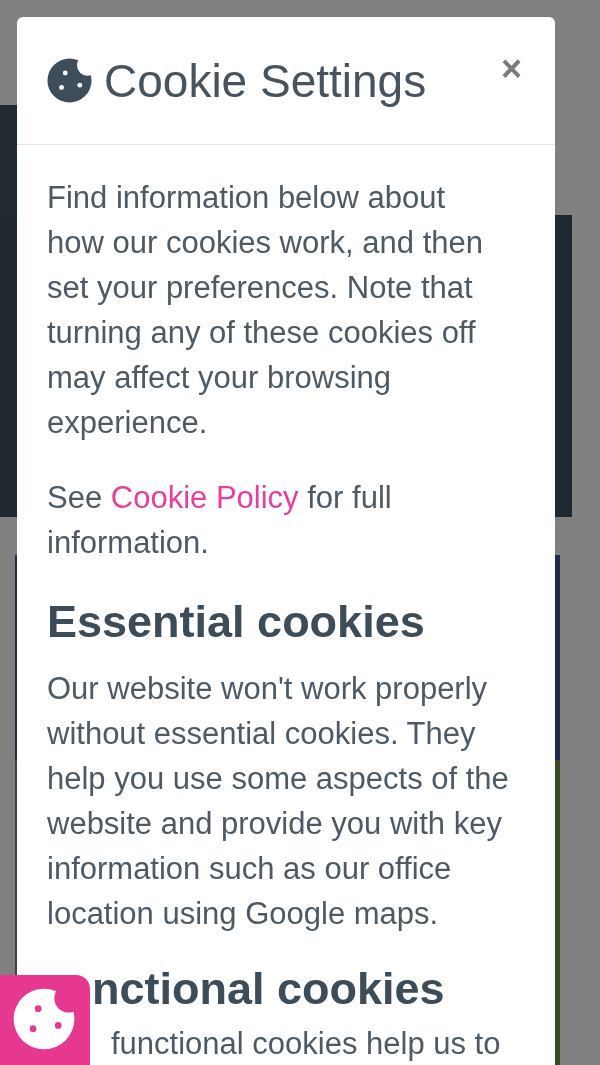  Describe the element at coordinates (236, 621) in the screenshot. I see `section-heading: Essential cookies` at that location.